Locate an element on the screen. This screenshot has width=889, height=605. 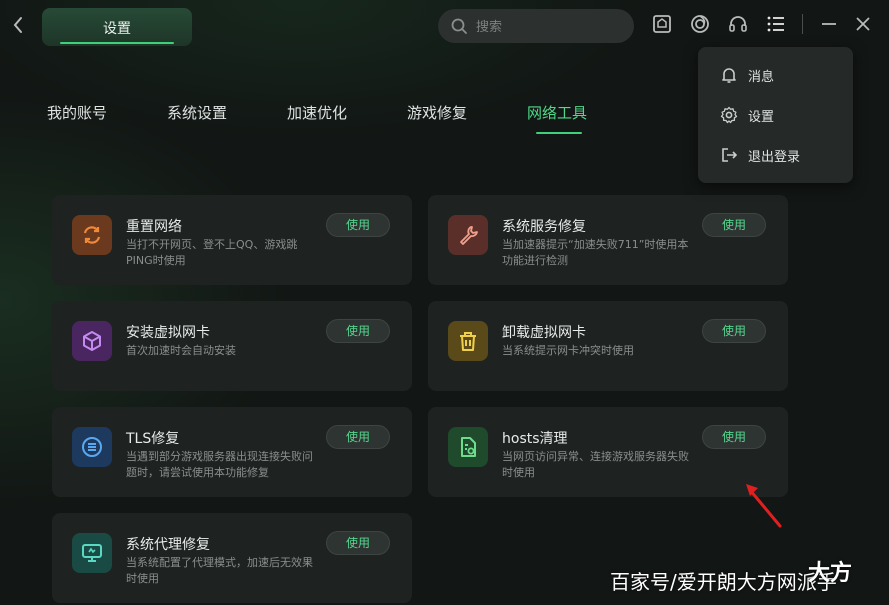
title-bar: 设置 is located at coordinates (444, 25).